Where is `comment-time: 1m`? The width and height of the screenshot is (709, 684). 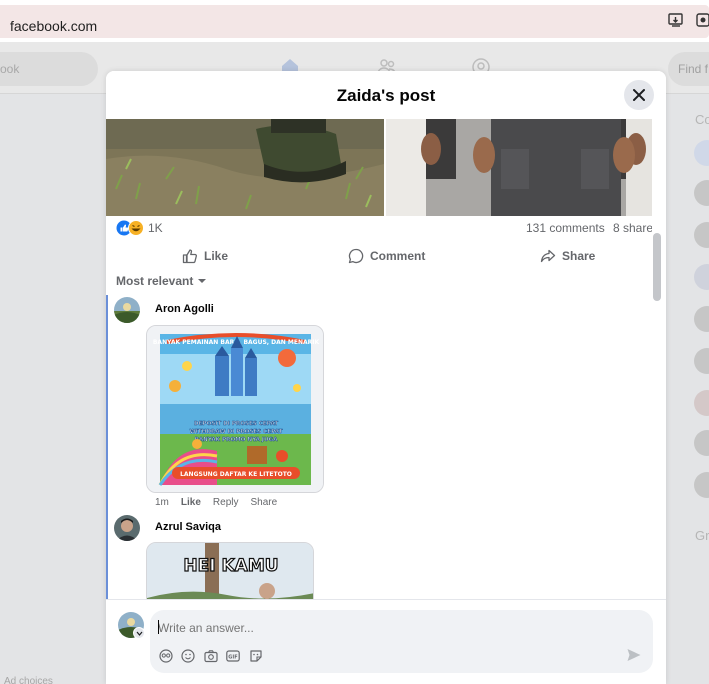
comment-time: 1m is located at coordinates (162, 502).